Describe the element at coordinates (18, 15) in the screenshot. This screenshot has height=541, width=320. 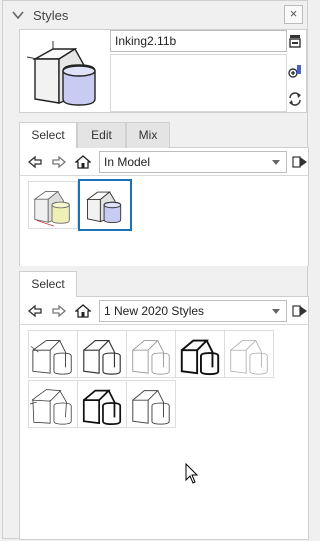
I see `chevron-down-icon` at that location.